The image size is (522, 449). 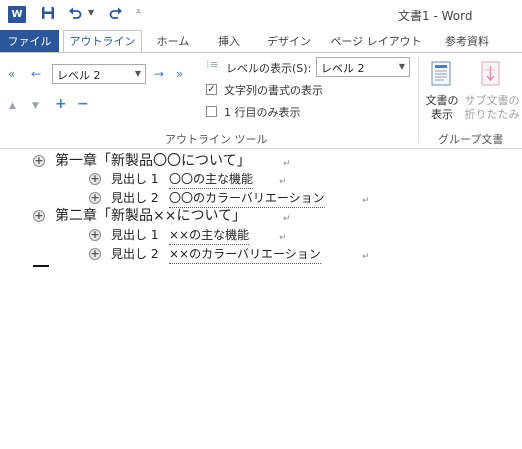 I want to click on show-document-label-2: 表示, so click(x=442, y=114).